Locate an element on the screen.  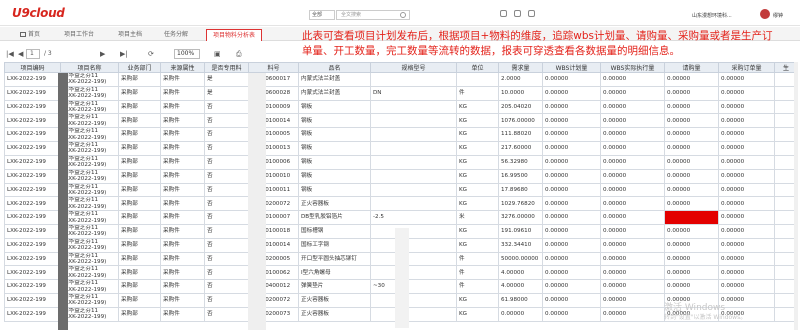
message-icon is located at coordinates (517, 13).